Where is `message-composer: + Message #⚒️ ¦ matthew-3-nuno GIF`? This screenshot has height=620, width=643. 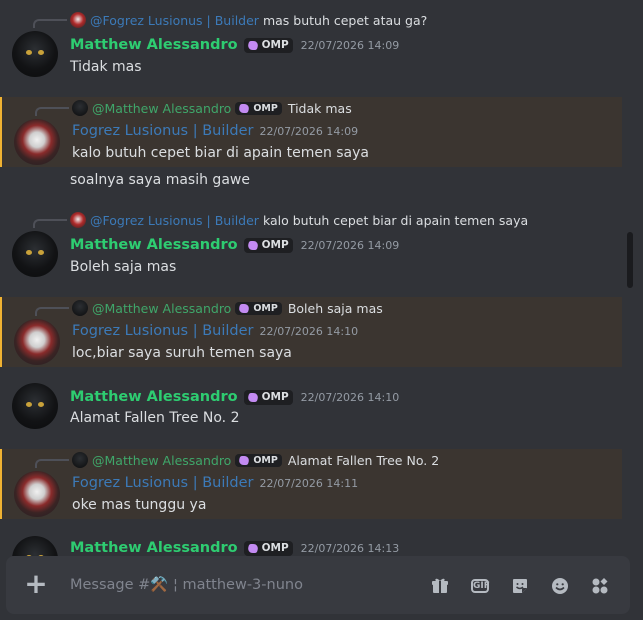 message-composer: + Message #⚒️ ¦ matthew-3-nuno GIF is located at coordinates (318, 585).